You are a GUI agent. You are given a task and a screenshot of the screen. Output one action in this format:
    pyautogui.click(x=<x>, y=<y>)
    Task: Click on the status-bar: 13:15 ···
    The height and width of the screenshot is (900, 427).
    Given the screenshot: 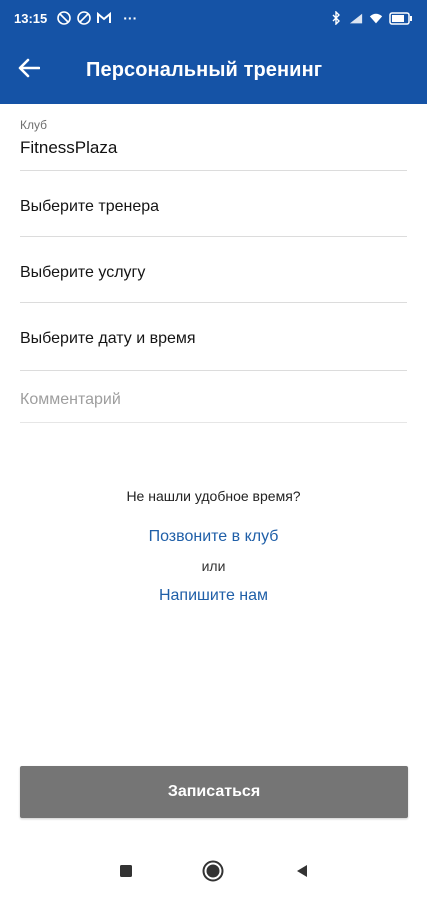 What is the action you would take?
    pyautogui.click(x=213, y=18)
    